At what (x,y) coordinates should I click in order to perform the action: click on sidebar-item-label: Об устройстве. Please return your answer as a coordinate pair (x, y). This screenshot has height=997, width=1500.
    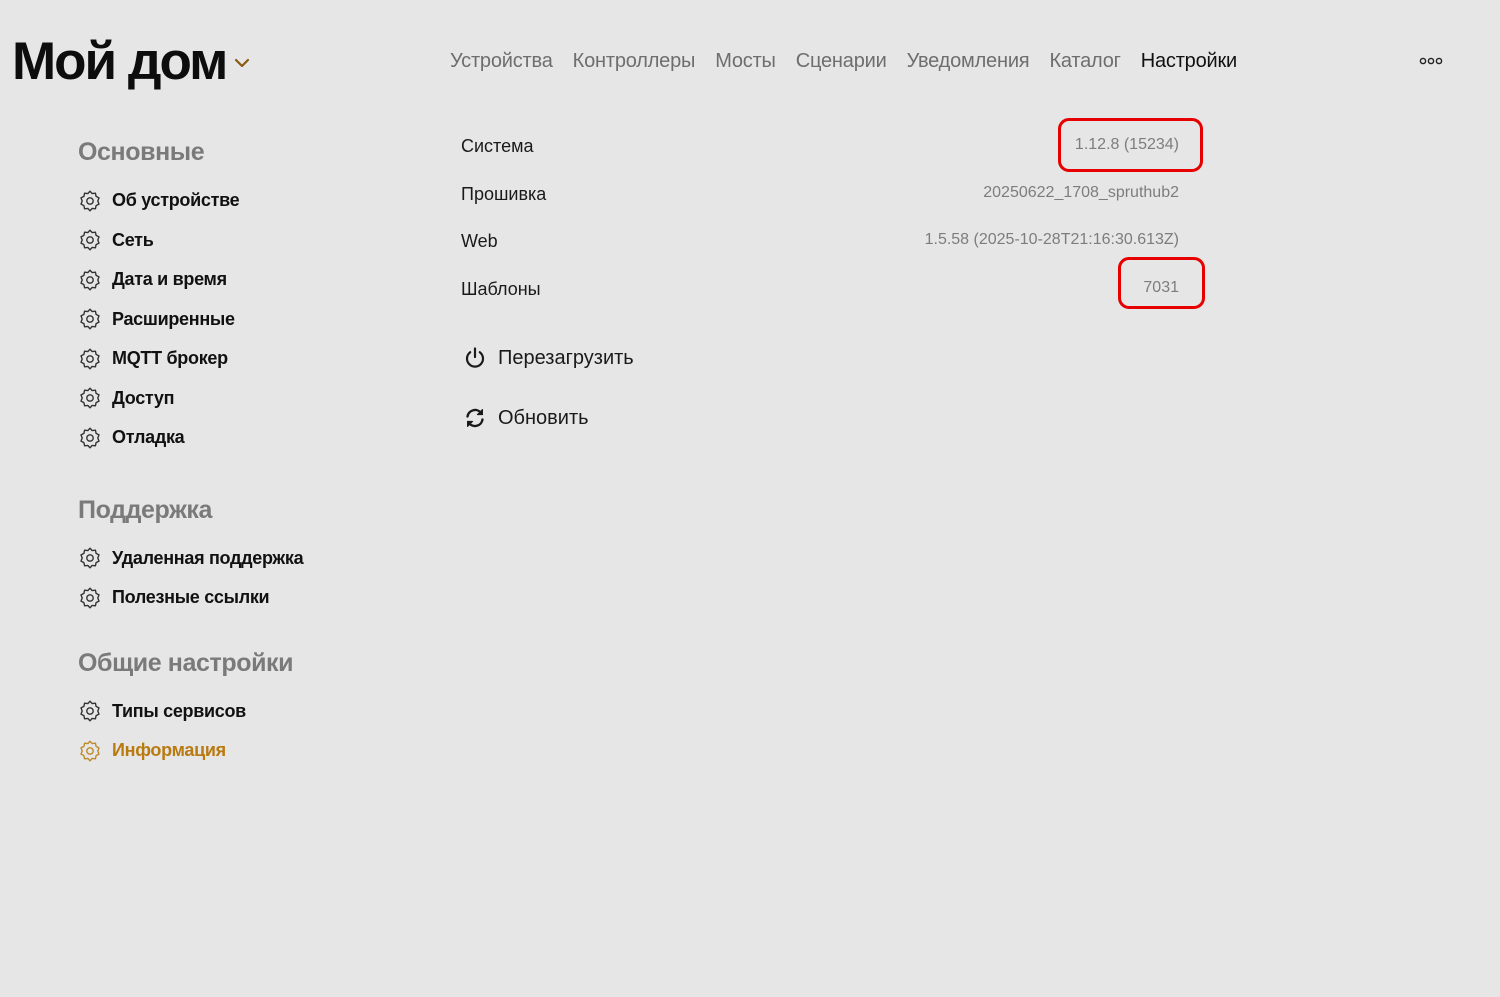
    Looking at the image, I should click on (176, 200).